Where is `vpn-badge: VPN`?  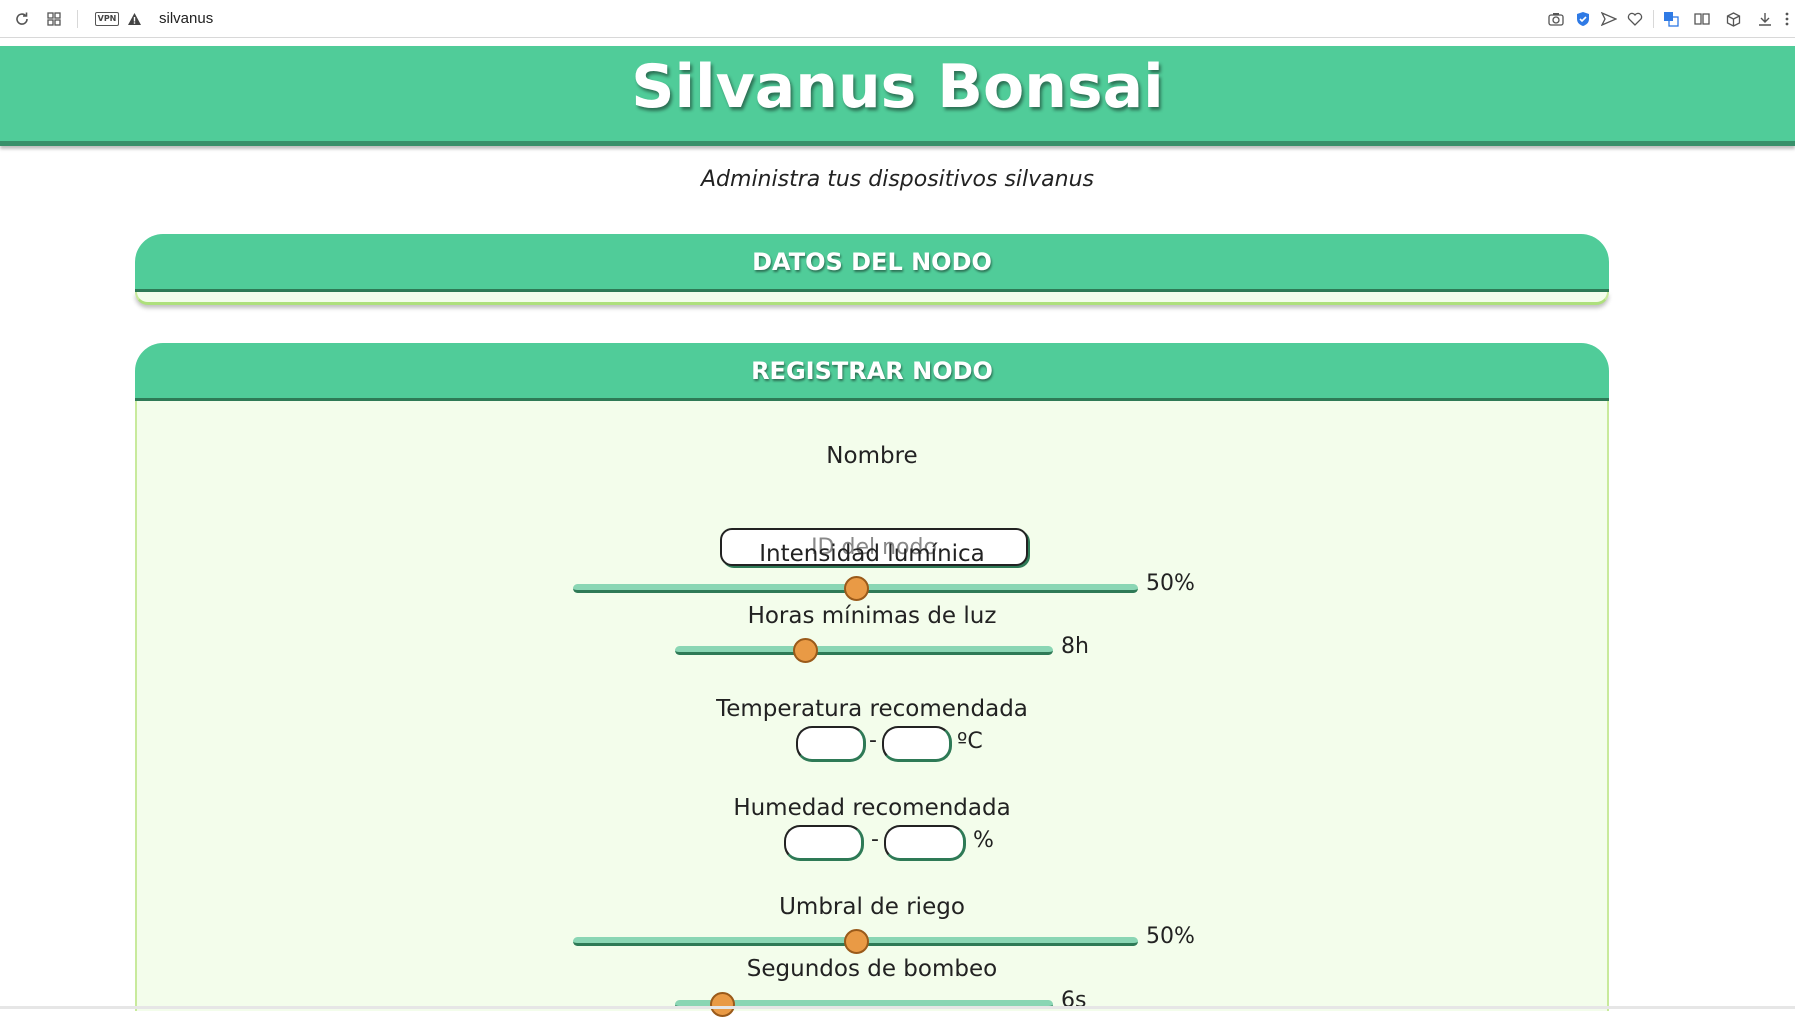 vpn-badge: VPN is located at coordinates (107, 19).